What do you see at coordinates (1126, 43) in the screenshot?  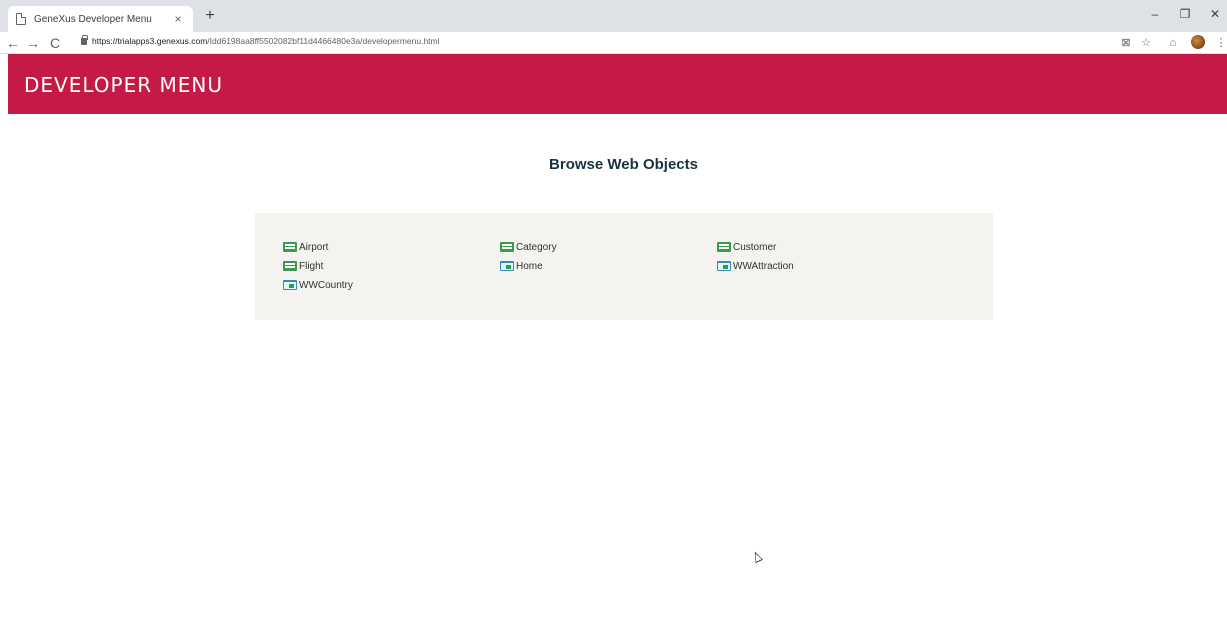 I see `translate-icon: ⊠` at bounding box center [1126, 43].